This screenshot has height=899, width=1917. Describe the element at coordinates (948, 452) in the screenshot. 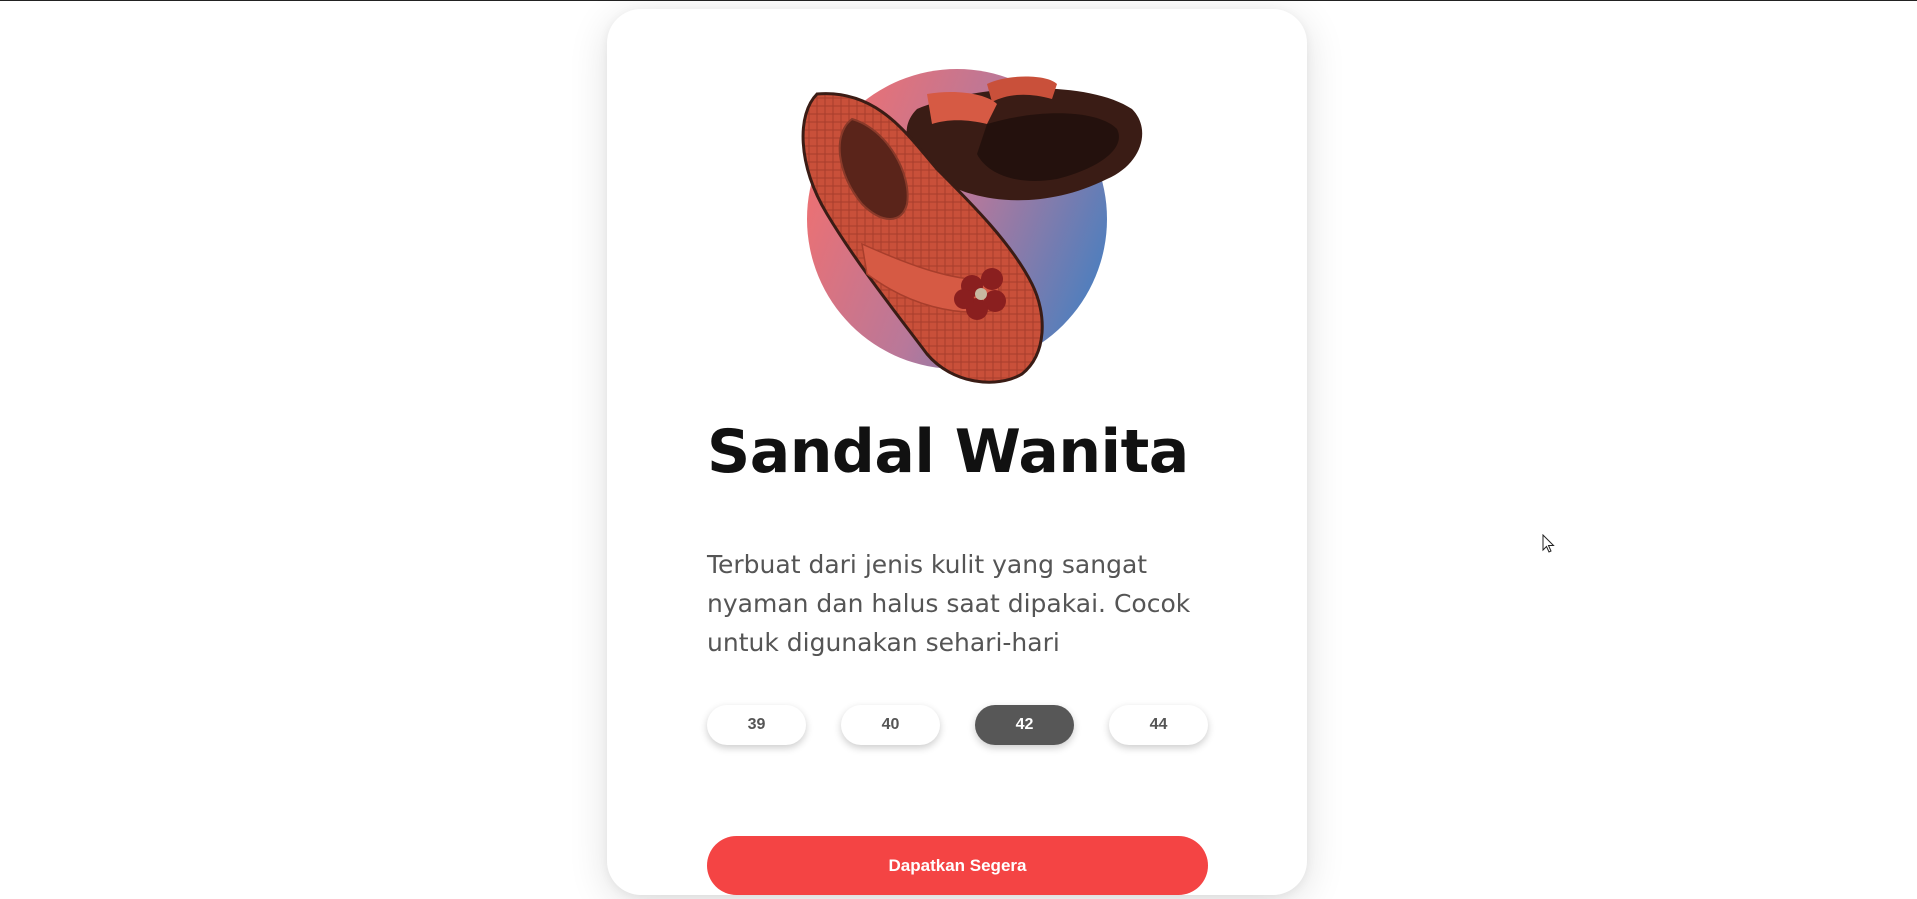

I see `product-title: Sandal Wanita` at that location.